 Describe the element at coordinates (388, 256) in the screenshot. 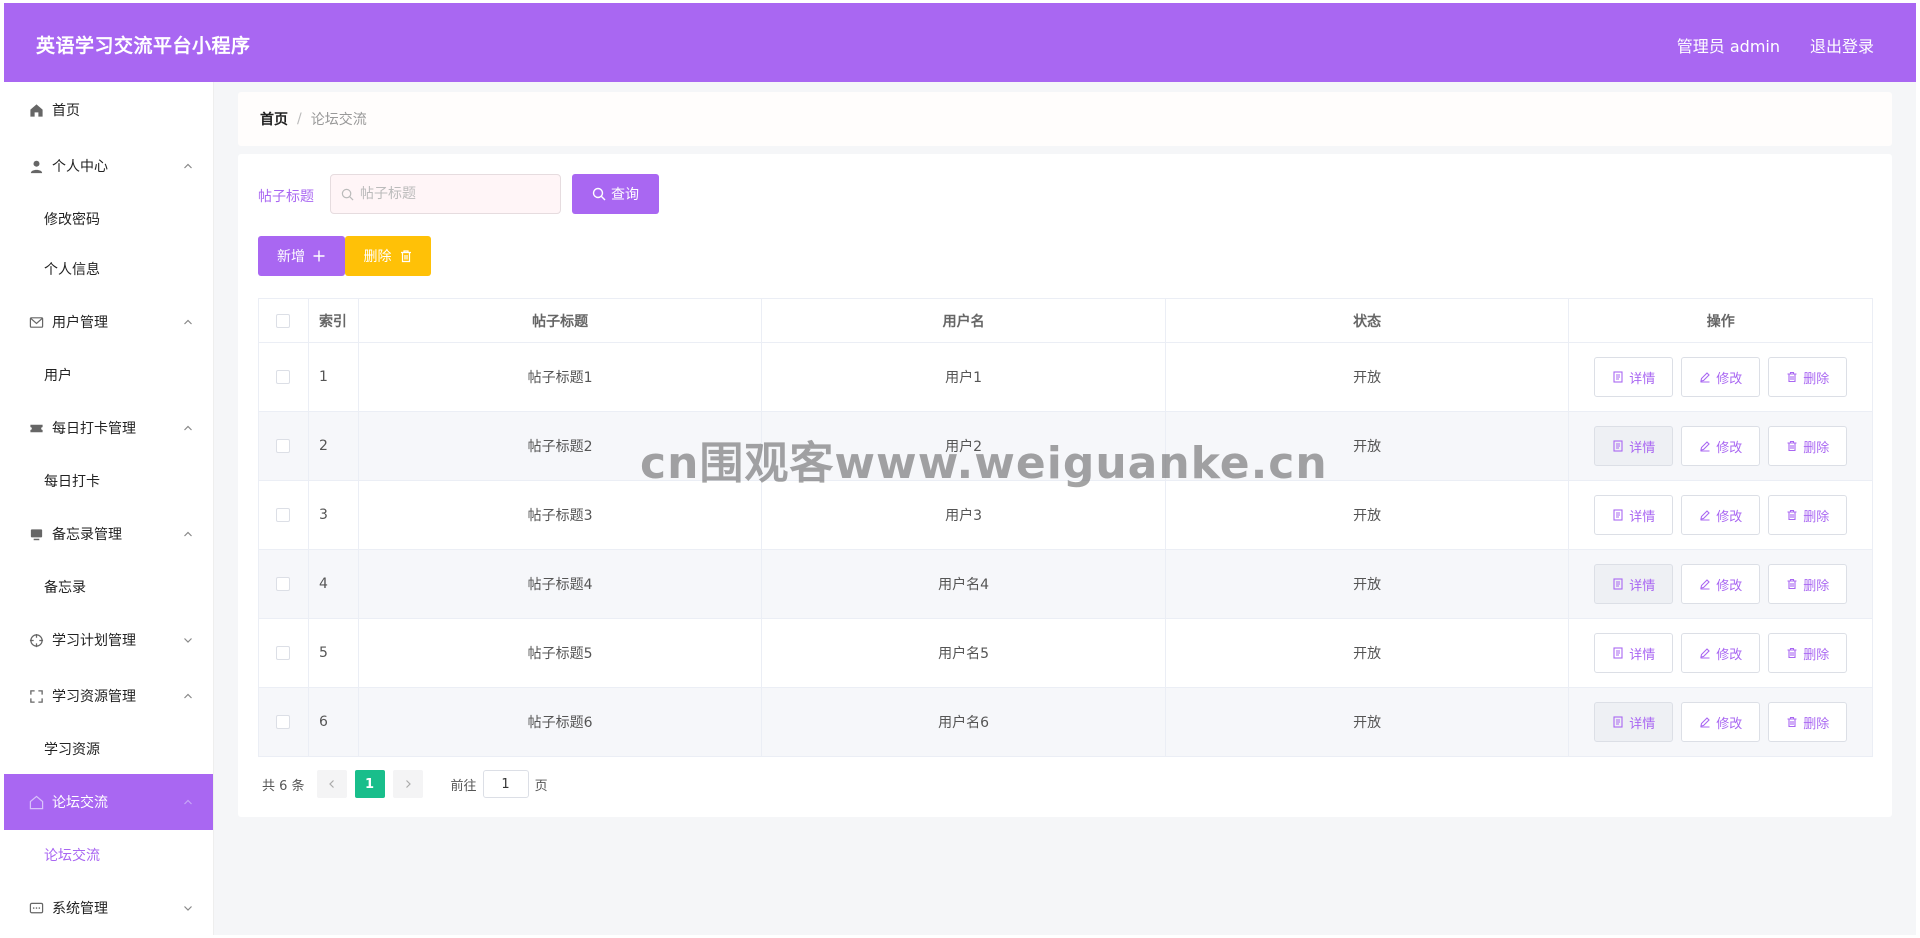

I see `batch-delete-button: 删除` at that location.